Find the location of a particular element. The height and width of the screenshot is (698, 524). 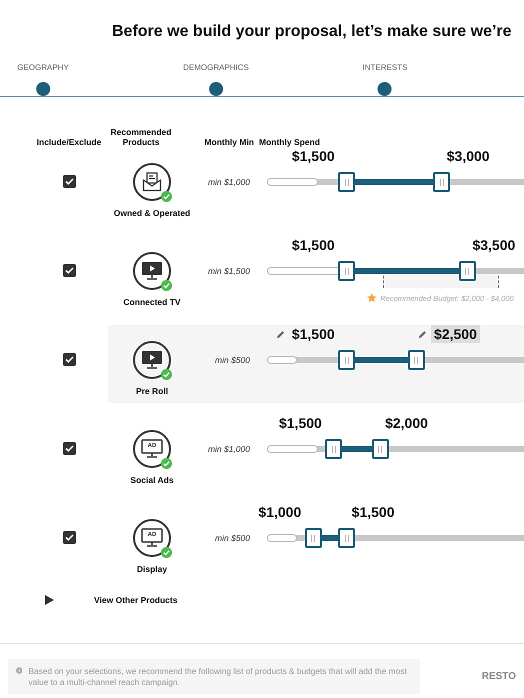

spend-value: $3,500 is located at coordinates (493, 245).